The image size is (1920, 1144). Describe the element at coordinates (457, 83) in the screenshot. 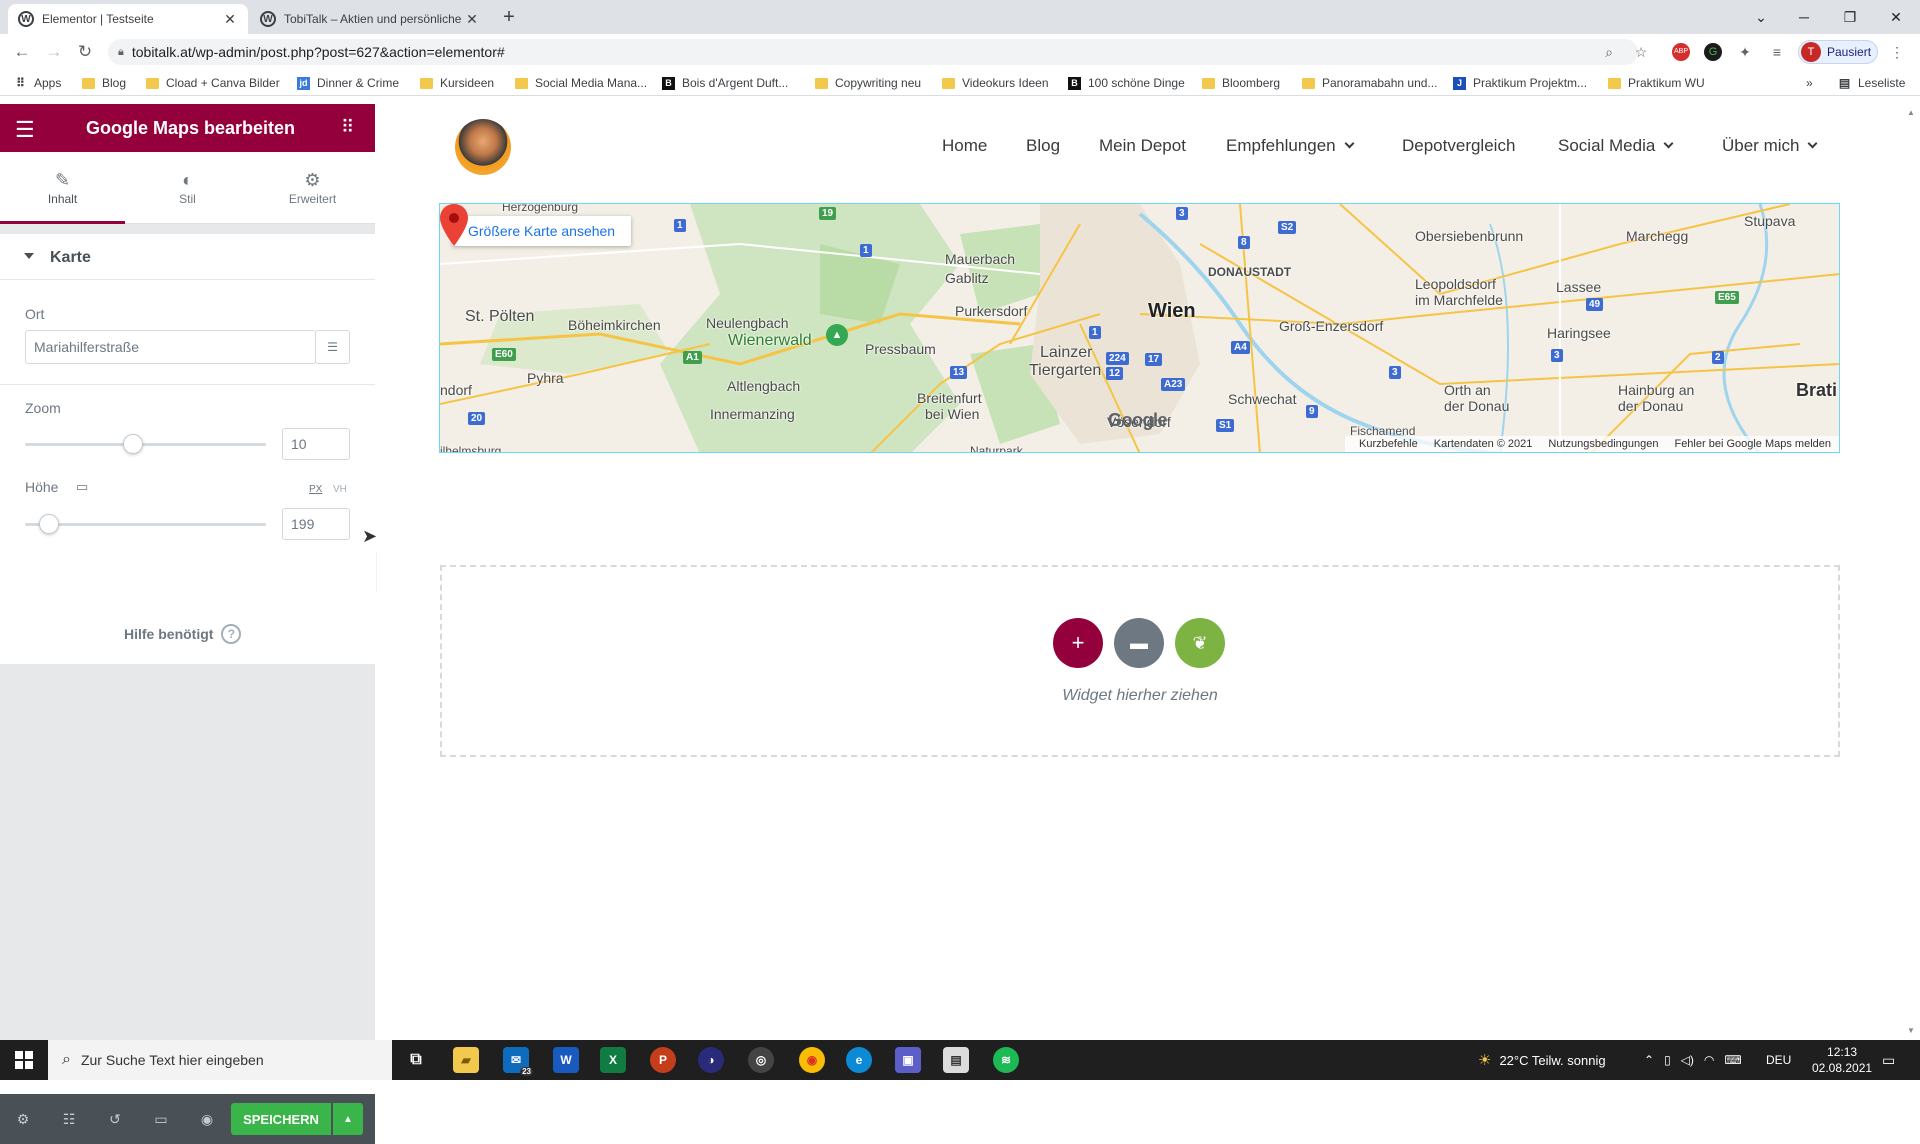

I see `bookmark-item: Kursideen` at that location.